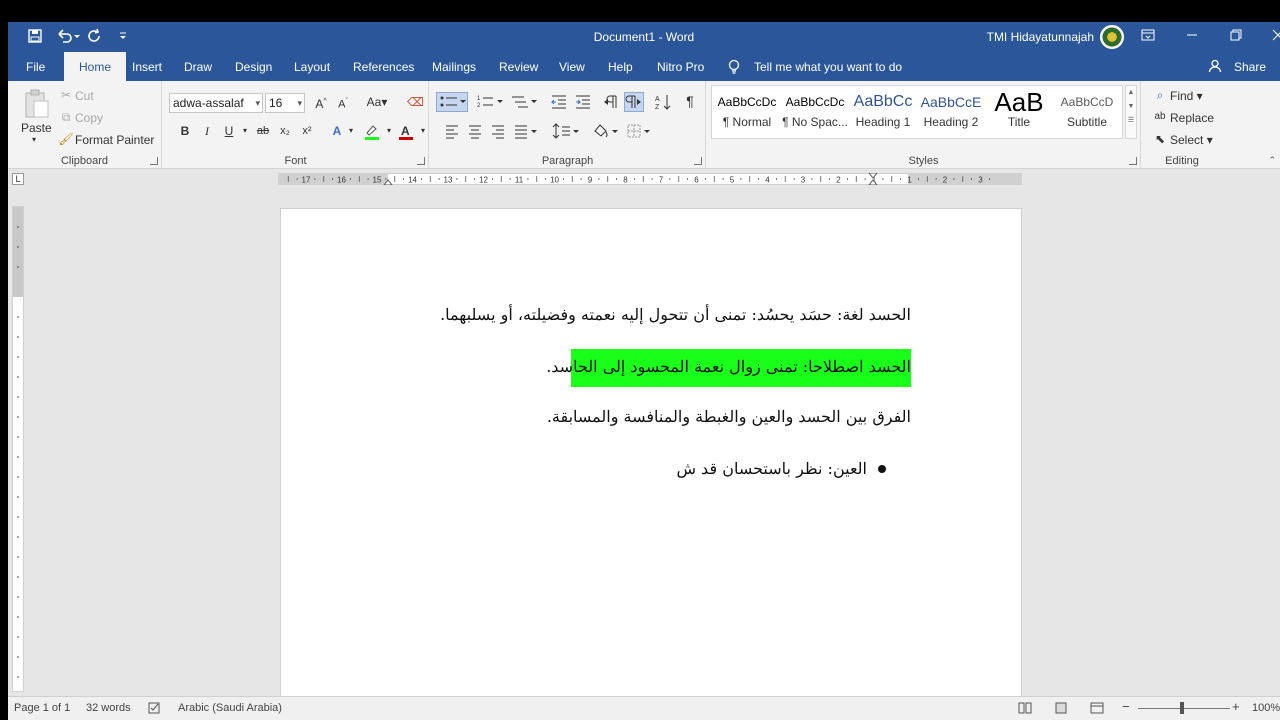 The image size is (1280, 720). I want to click on bullet-item: العين: نظر باستحسان قد ش, so click(771, 468).